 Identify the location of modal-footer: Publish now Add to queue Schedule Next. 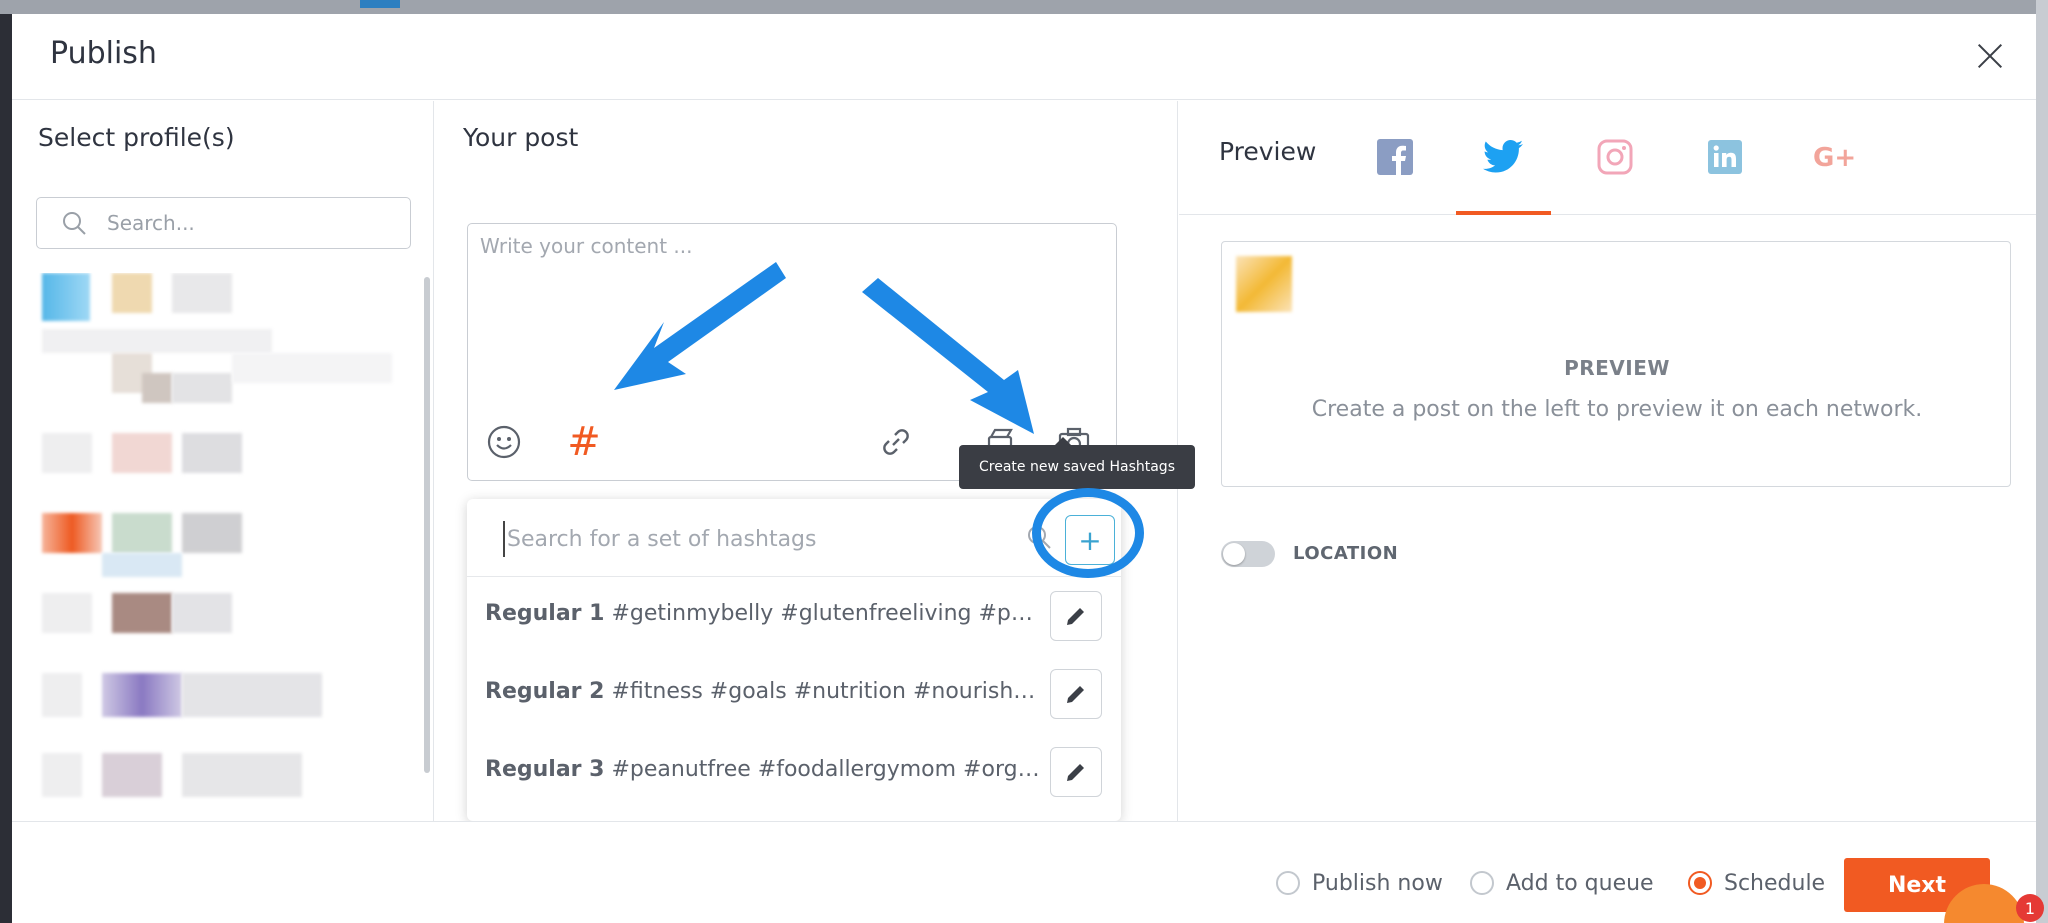
(1024, 872).